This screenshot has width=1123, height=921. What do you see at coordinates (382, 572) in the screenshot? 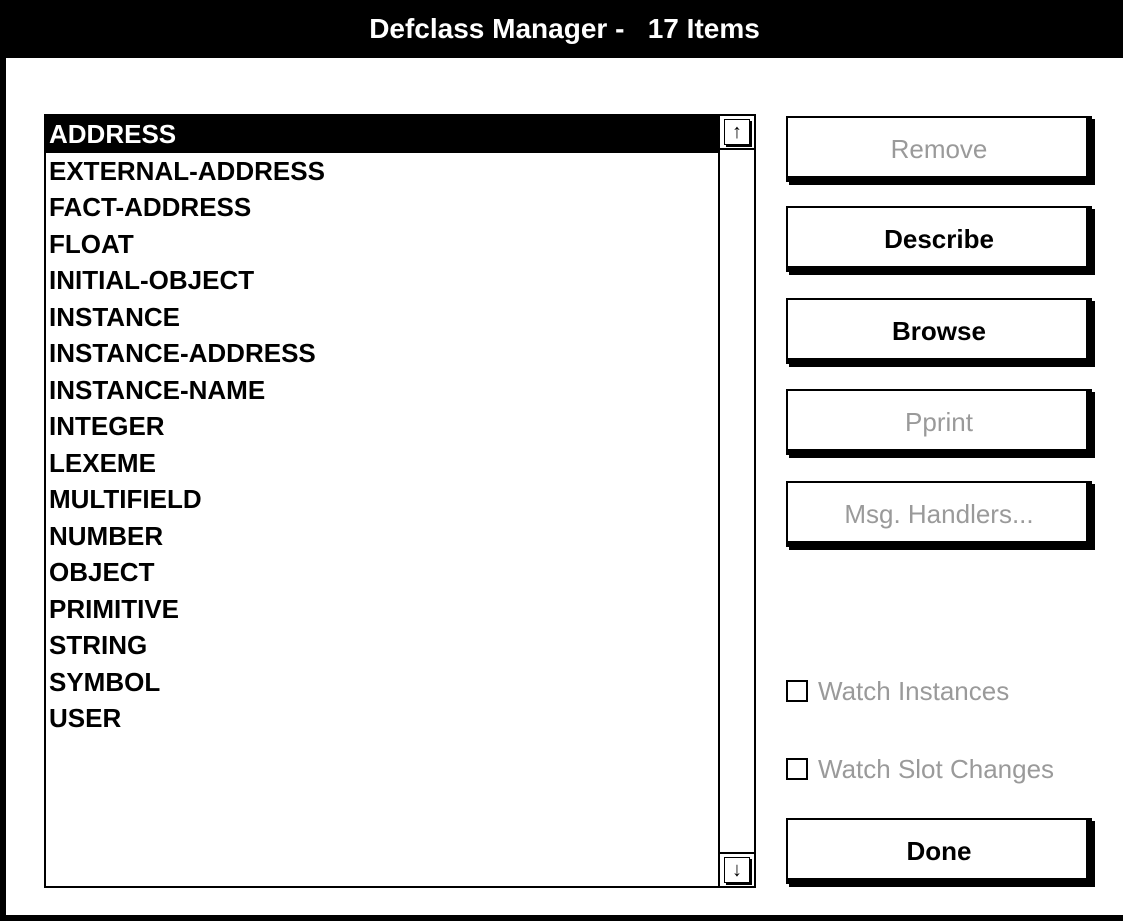
I see `list-item: OBJECT` at bounding box center [382, 572].